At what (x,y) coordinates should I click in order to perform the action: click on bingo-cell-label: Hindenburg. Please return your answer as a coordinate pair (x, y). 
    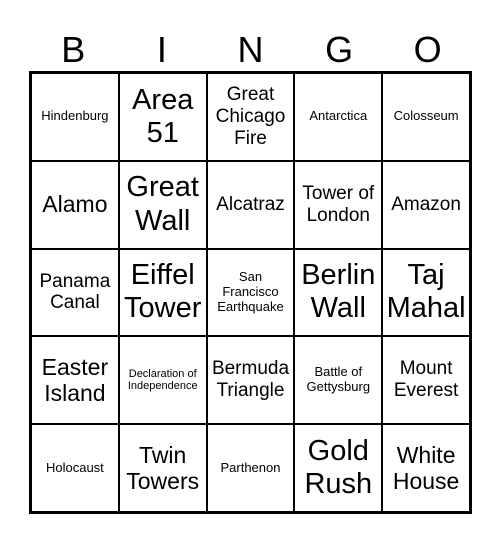
    Looking at the image, I should click on (75, 116).